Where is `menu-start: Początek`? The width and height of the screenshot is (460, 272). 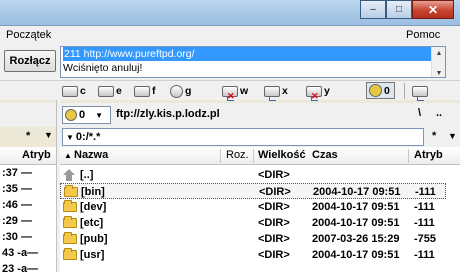 menu-start: Początek is located at coordinates (28, 35).